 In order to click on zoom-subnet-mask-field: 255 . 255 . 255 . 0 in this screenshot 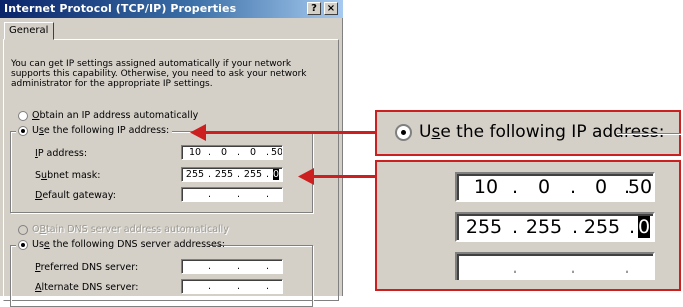, I will do `click(555, 227)`.